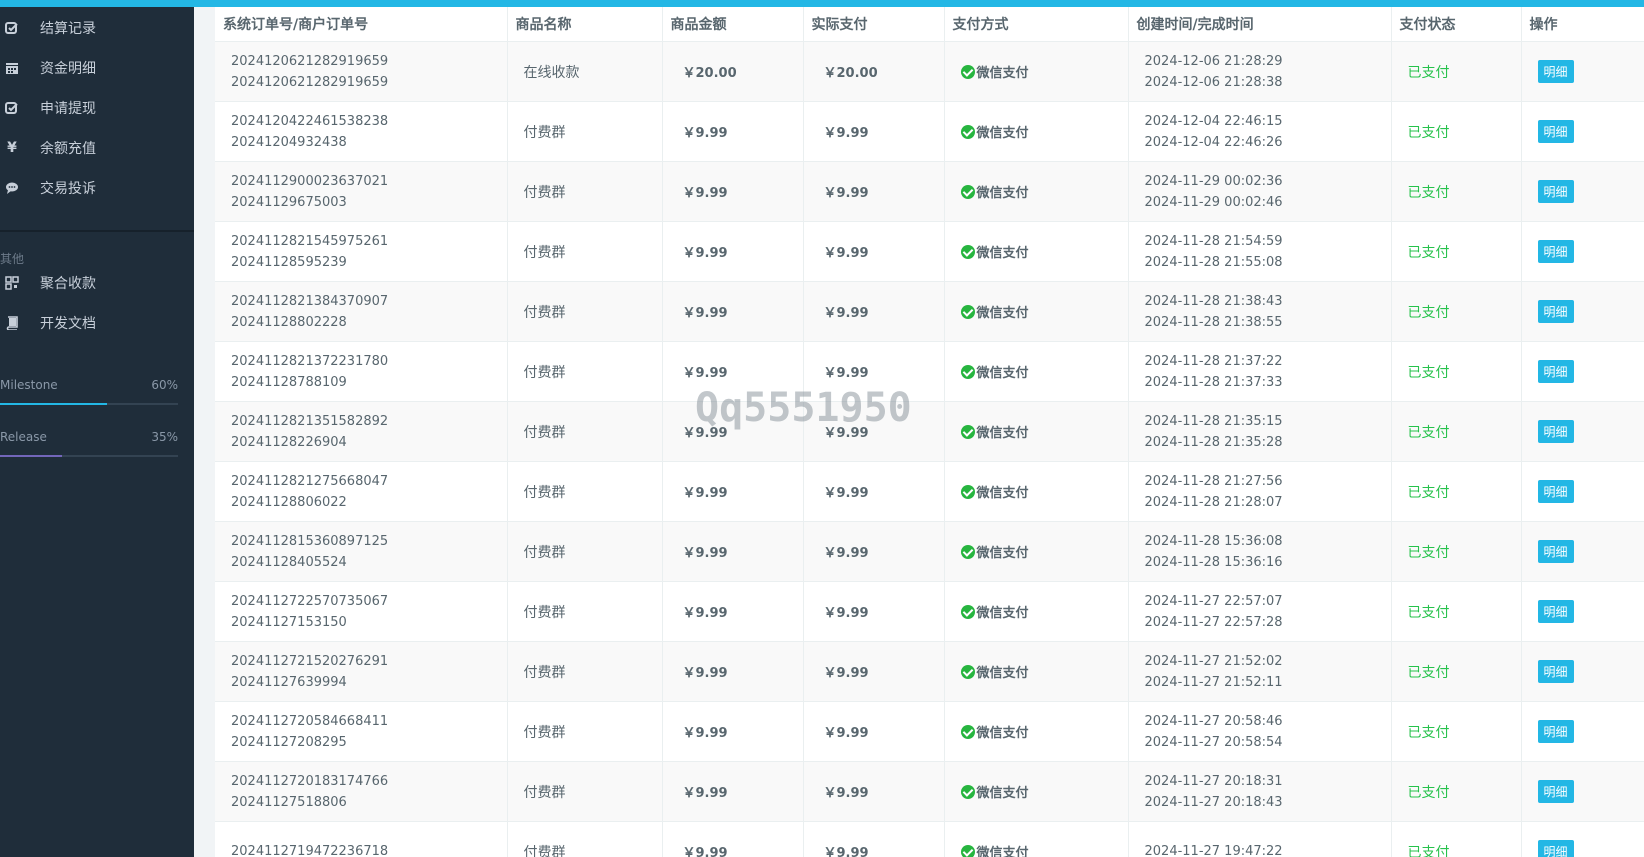 This screenshot has height=857, width=1644. What do you see at coordinates (289, 802) in the screenshot?
I see `merchant-order-no: 20241127518806` at bounding box center [289, 802].